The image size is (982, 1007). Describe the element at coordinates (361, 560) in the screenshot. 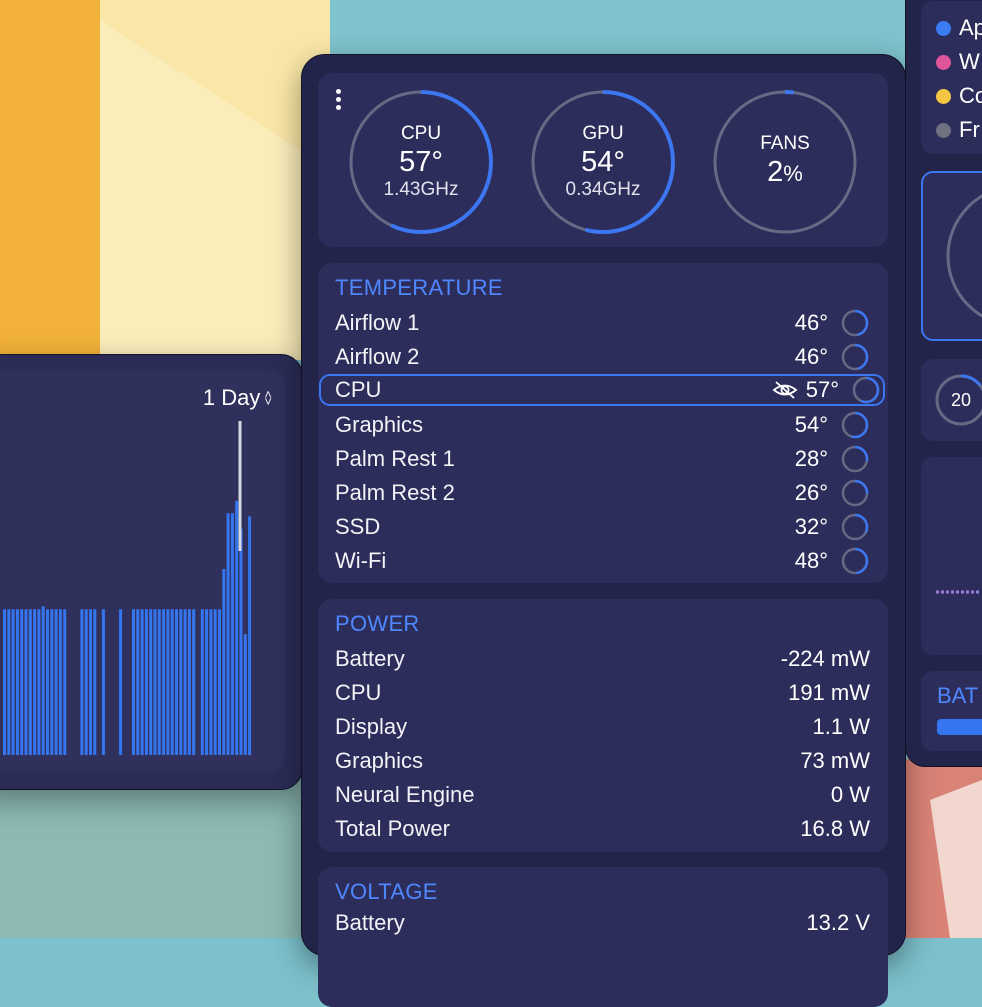

I see `sensor-label: Wi-Fi` at that location.